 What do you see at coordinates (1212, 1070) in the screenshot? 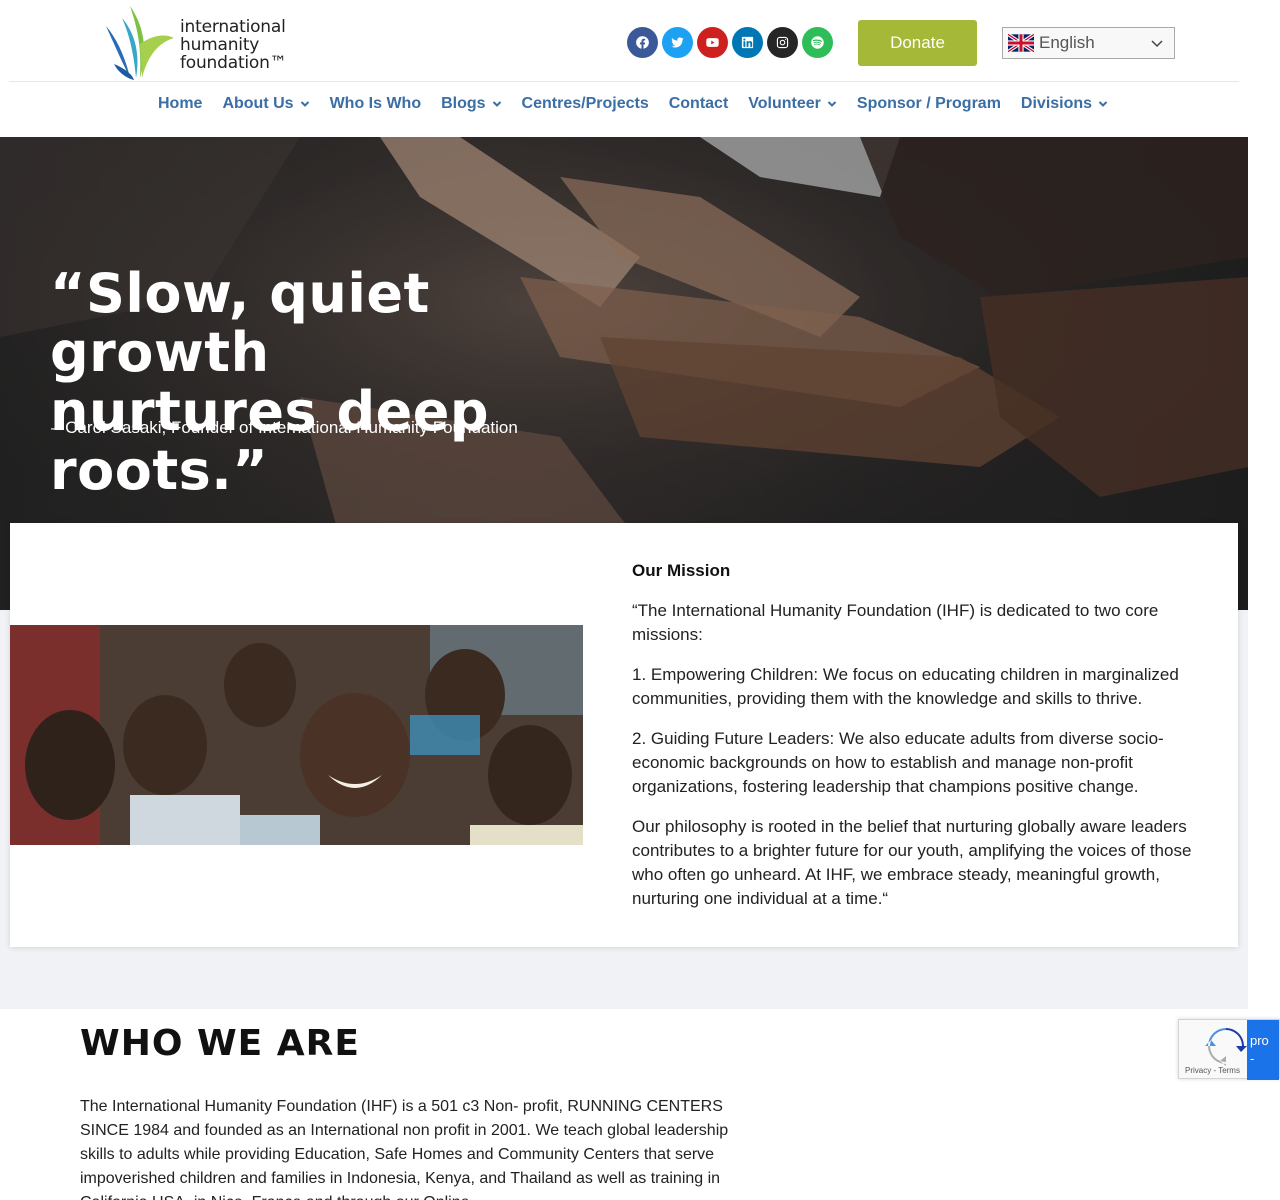
I see `recaptcha-links: Privacy - Terms` at bounding box center [1212, 1070].